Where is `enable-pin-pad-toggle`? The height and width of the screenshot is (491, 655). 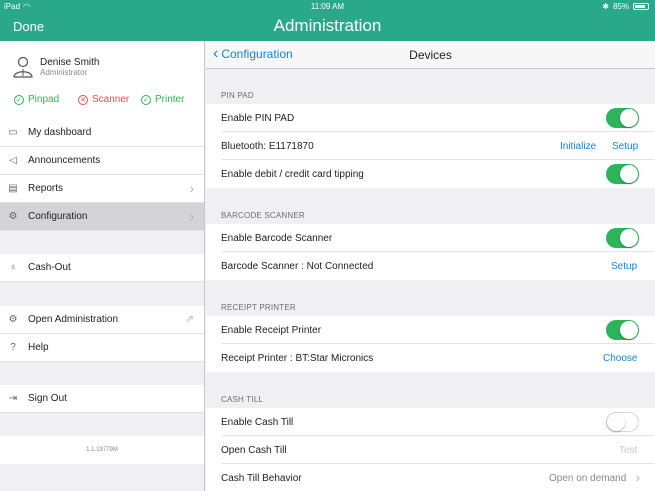
enable-pin-pad-toggle is located at coordinates (622, 118).